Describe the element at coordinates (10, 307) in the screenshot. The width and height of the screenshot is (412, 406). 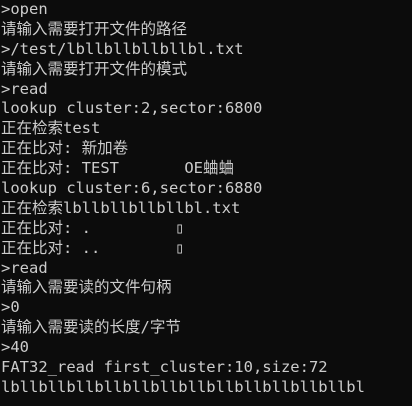
I see `console-line-16: >0` at that location.